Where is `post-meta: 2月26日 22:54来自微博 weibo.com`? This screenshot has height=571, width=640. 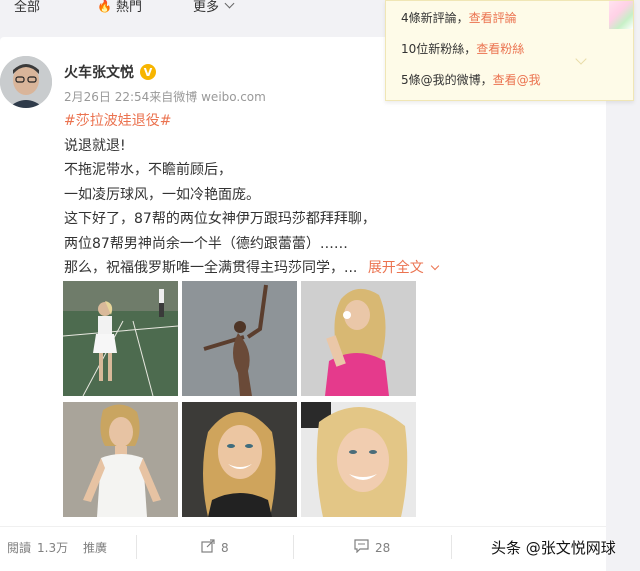
post-meta: 2月26日 22:54来自微博 weibo.com is located at coordinates (165, 97).